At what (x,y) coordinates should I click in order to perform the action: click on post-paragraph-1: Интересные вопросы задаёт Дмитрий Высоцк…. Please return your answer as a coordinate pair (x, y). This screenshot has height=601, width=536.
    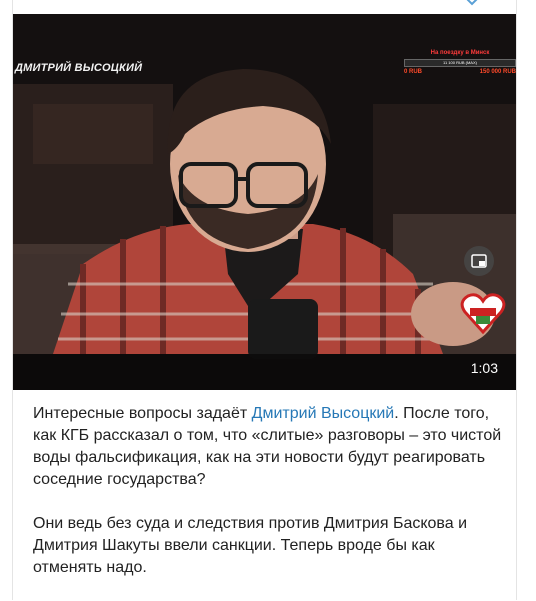
    Looking at the image, I should click on (268, 447).